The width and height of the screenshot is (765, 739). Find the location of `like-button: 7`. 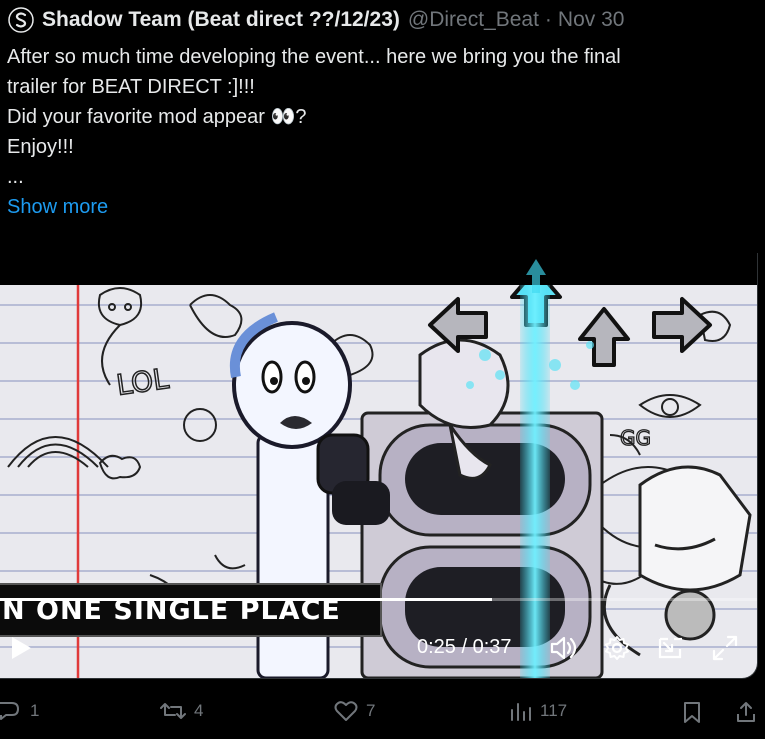

like-button: 7 is located at coordinates (354, 711).